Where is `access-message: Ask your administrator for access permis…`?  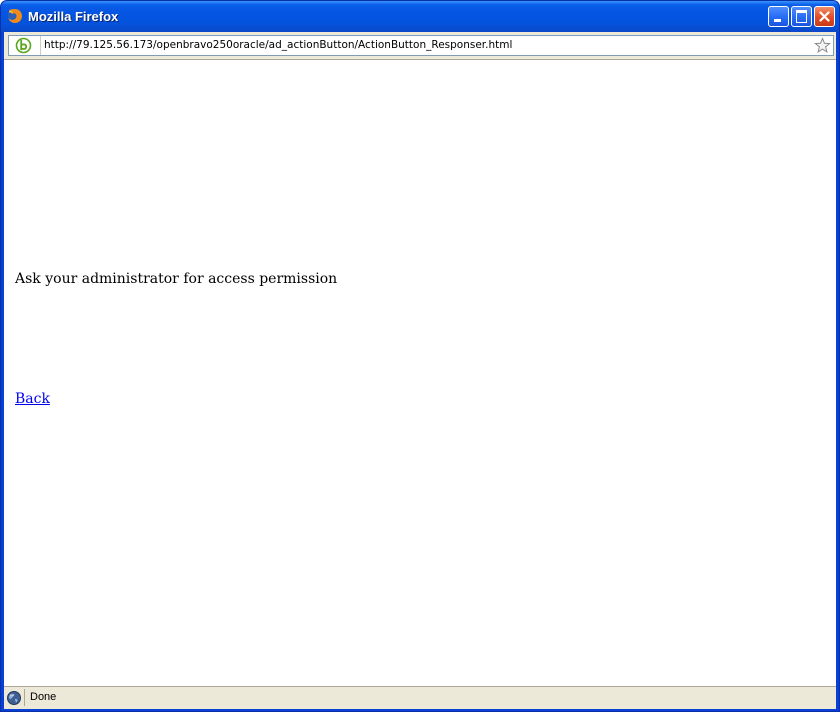
access-message: Ask your administrator for access permis… is located at coordinates (176, 279).